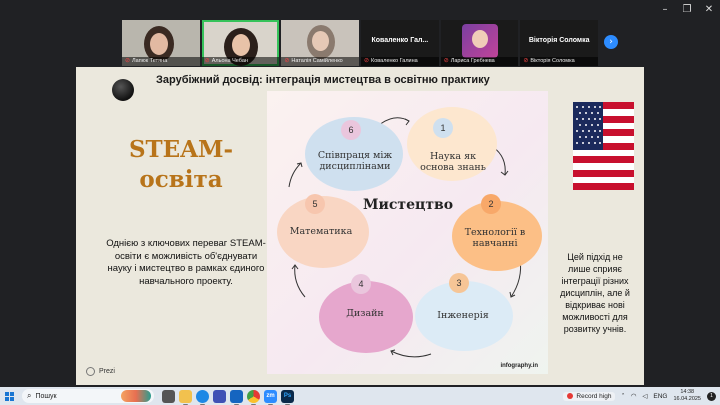 The height and width of the screenshot is (405, 720). I want to click on prezi-badge: Prezi, so click(100, 371).